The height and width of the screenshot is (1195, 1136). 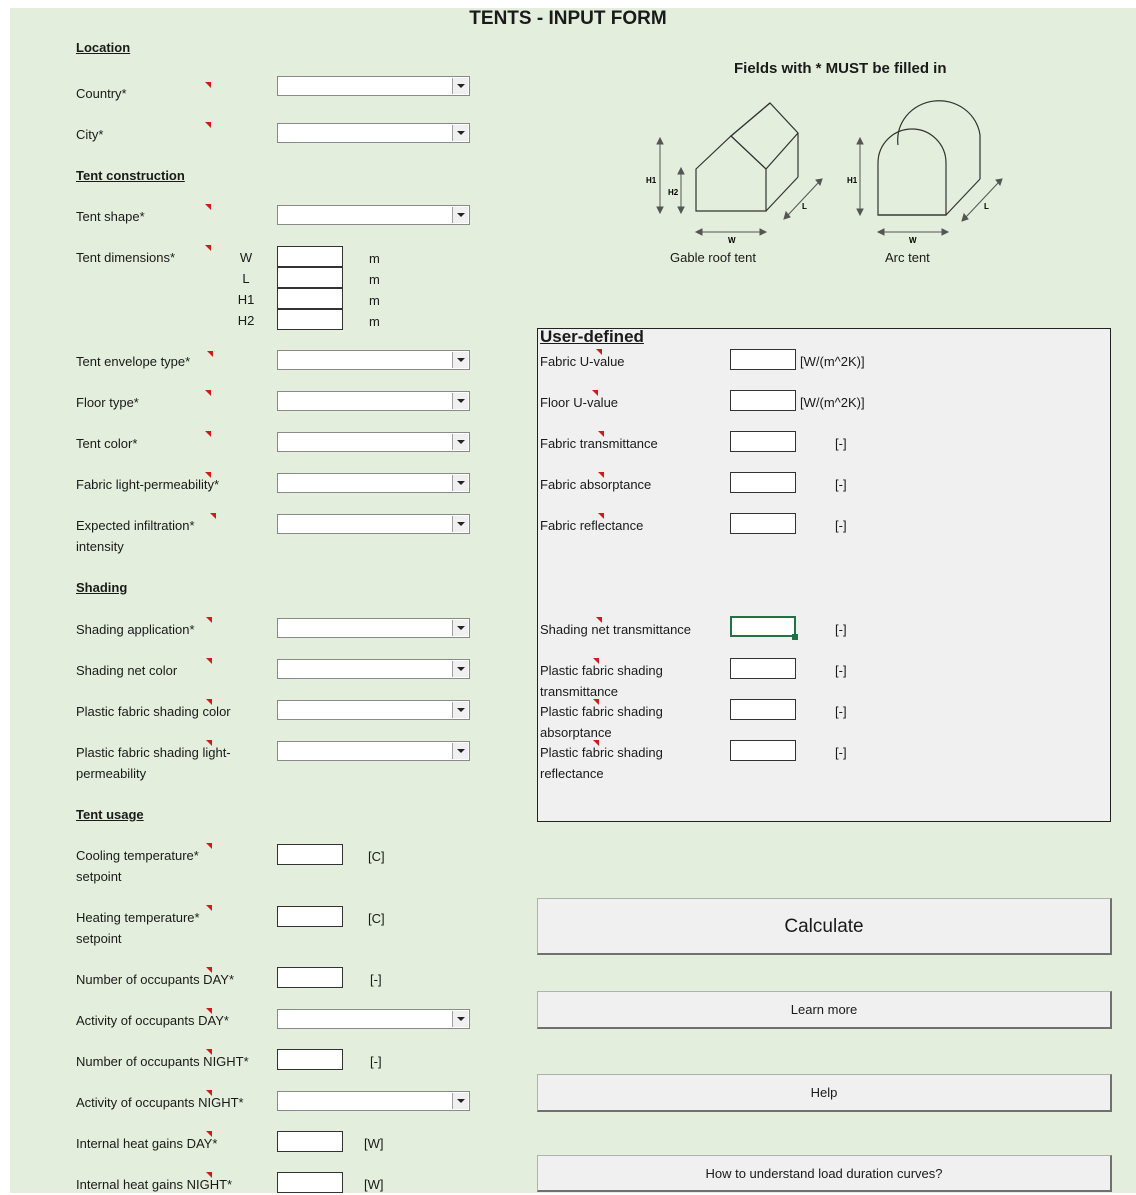 I want to click on ud-label: Plastic fabric shading transmittance, so click(x=601, y=681).